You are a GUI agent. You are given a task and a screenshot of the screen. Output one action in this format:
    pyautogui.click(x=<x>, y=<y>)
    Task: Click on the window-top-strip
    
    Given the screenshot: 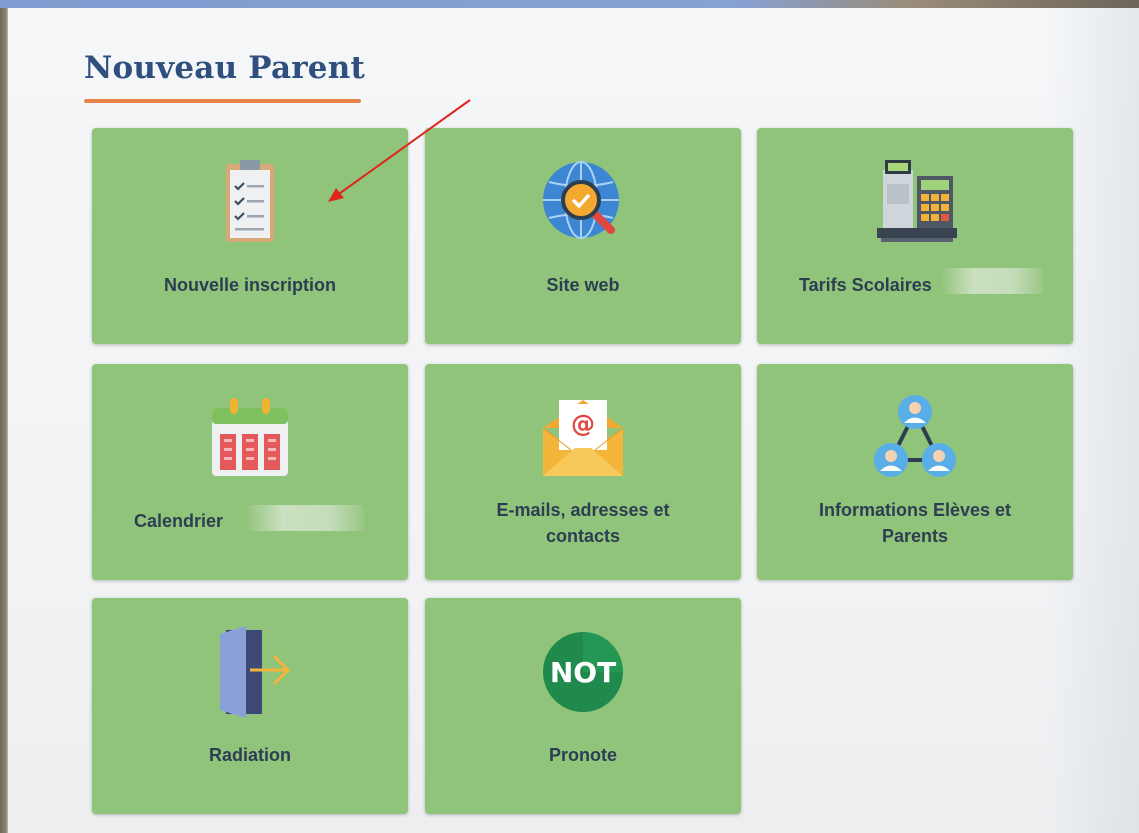 What is the action you would take?
    pyautogui.click(x=569, y=4)
    